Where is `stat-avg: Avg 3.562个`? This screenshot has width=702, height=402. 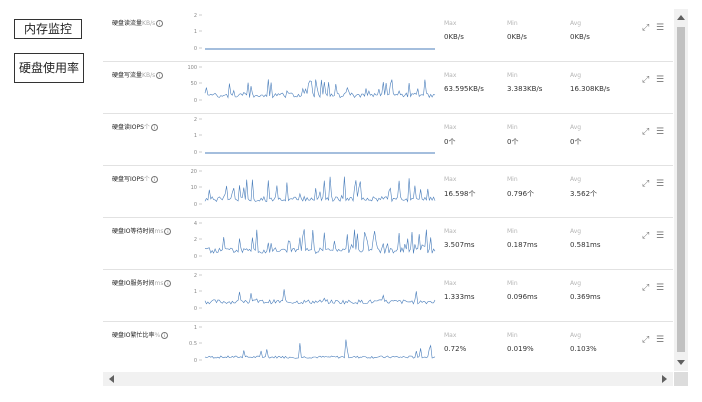
stat-avg: Avg 3.562个 is located at coordinates (583, 187).